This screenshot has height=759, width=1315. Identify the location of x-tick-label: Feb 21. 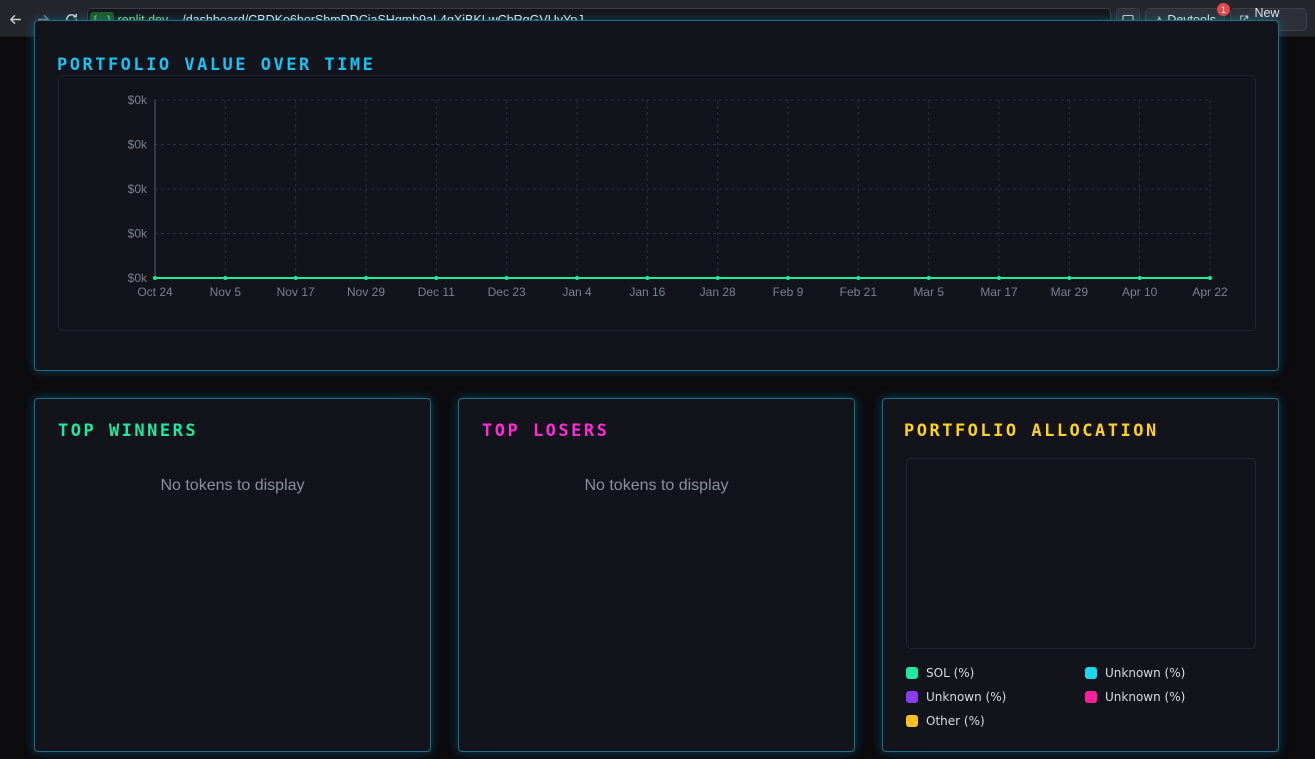
(859, 292).